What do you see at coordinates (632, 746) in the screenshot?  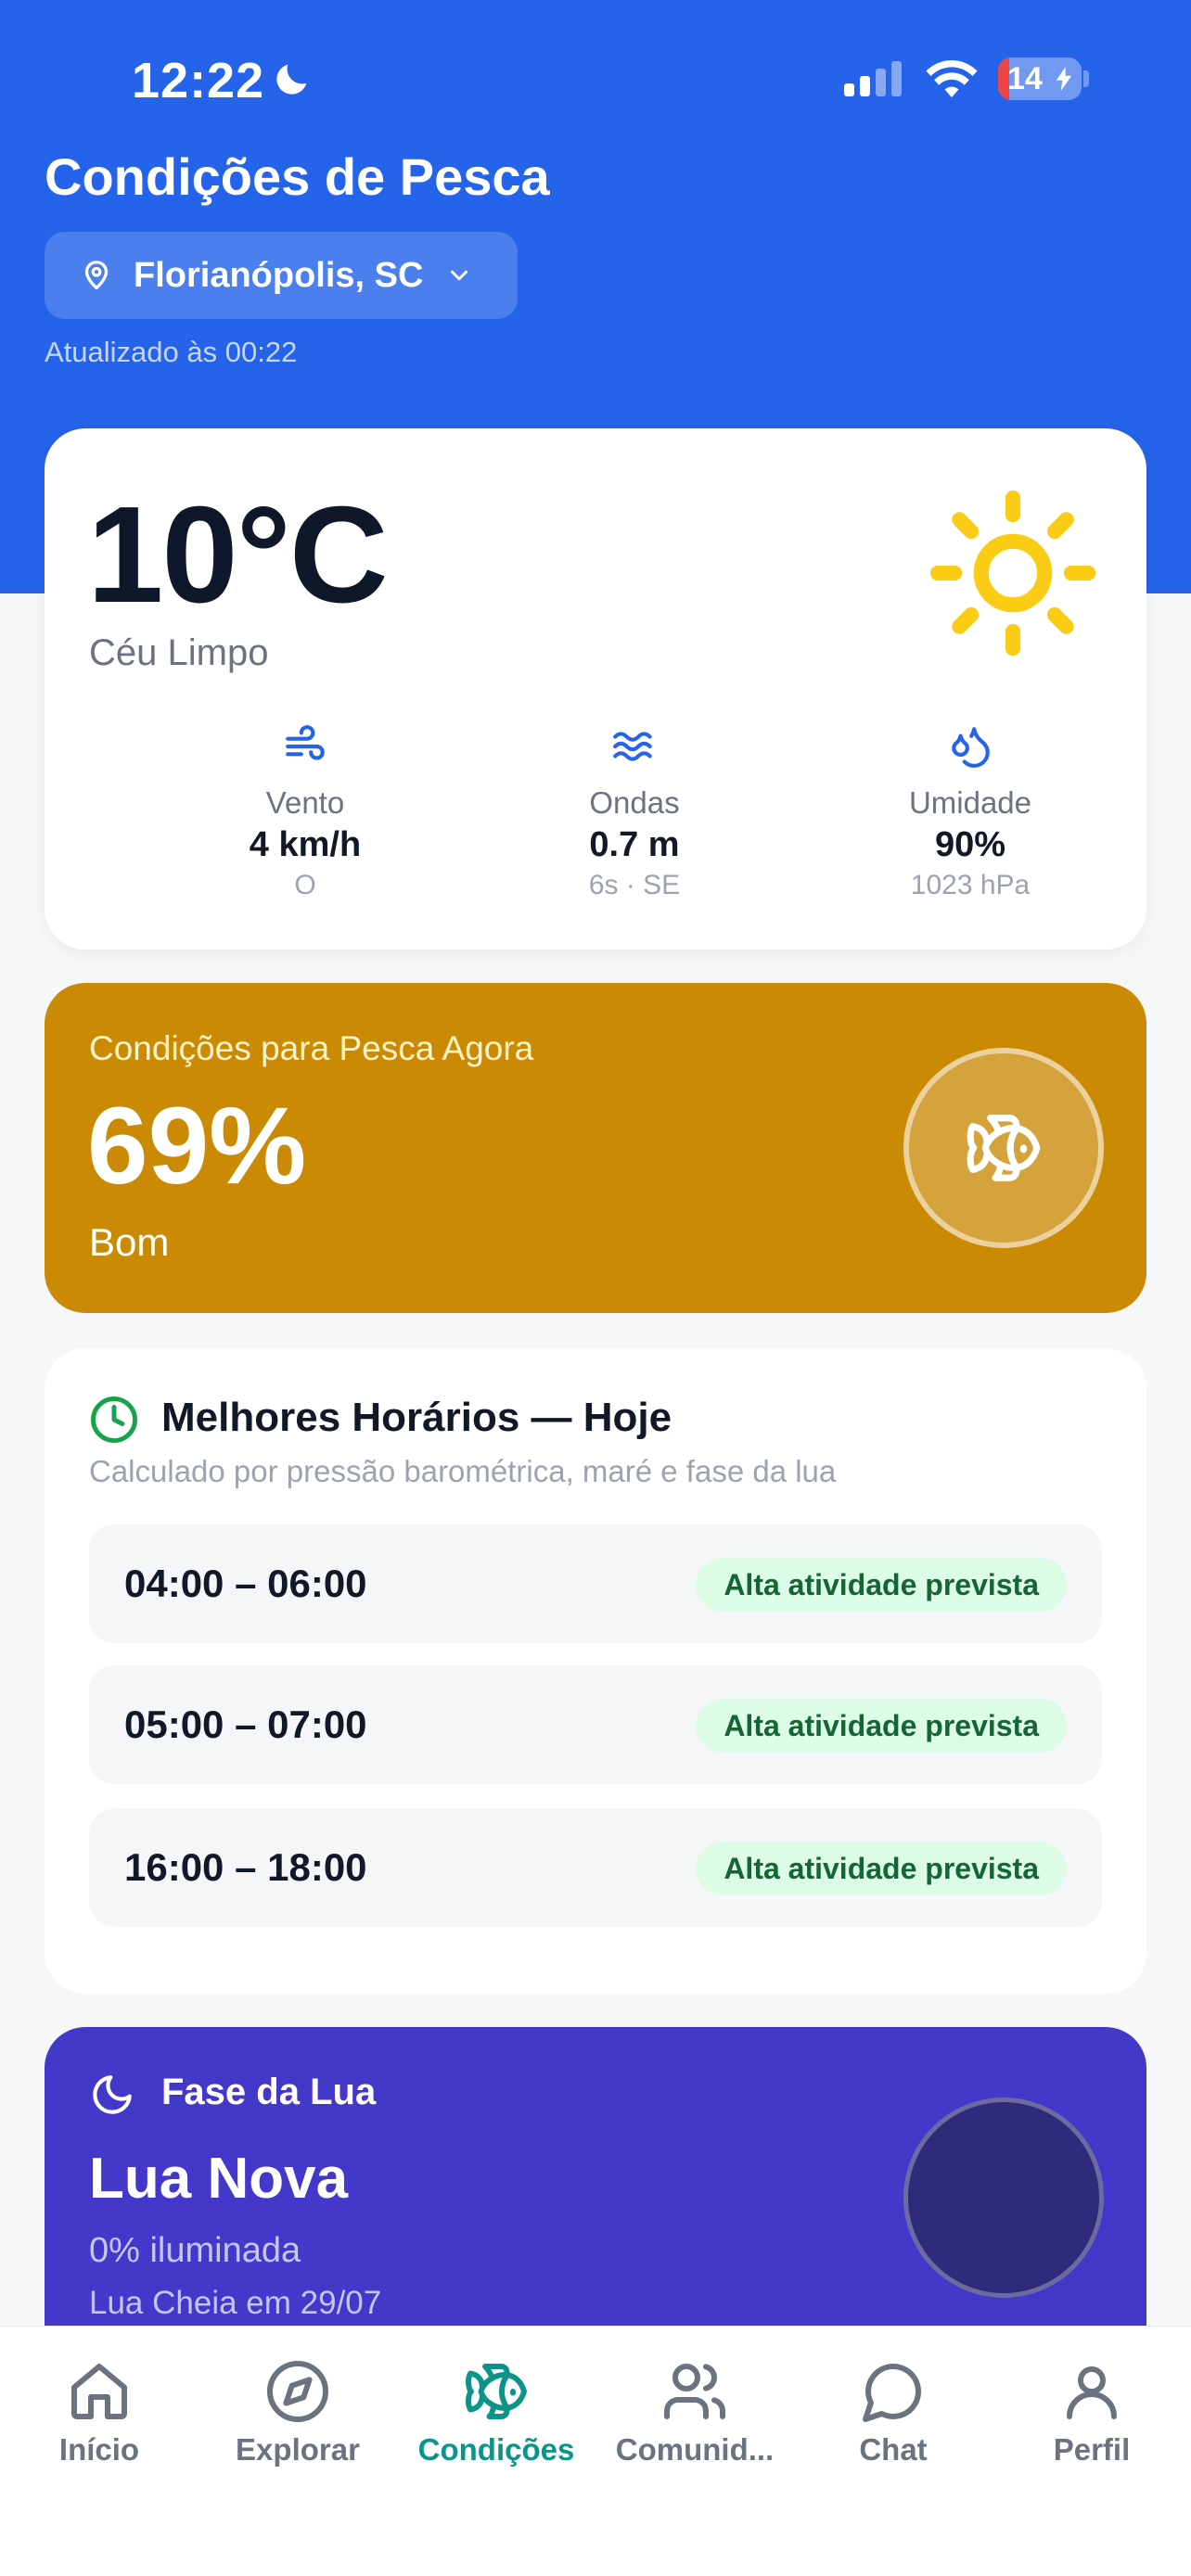 I see `waves-icon` at bounding box center [632, 746].